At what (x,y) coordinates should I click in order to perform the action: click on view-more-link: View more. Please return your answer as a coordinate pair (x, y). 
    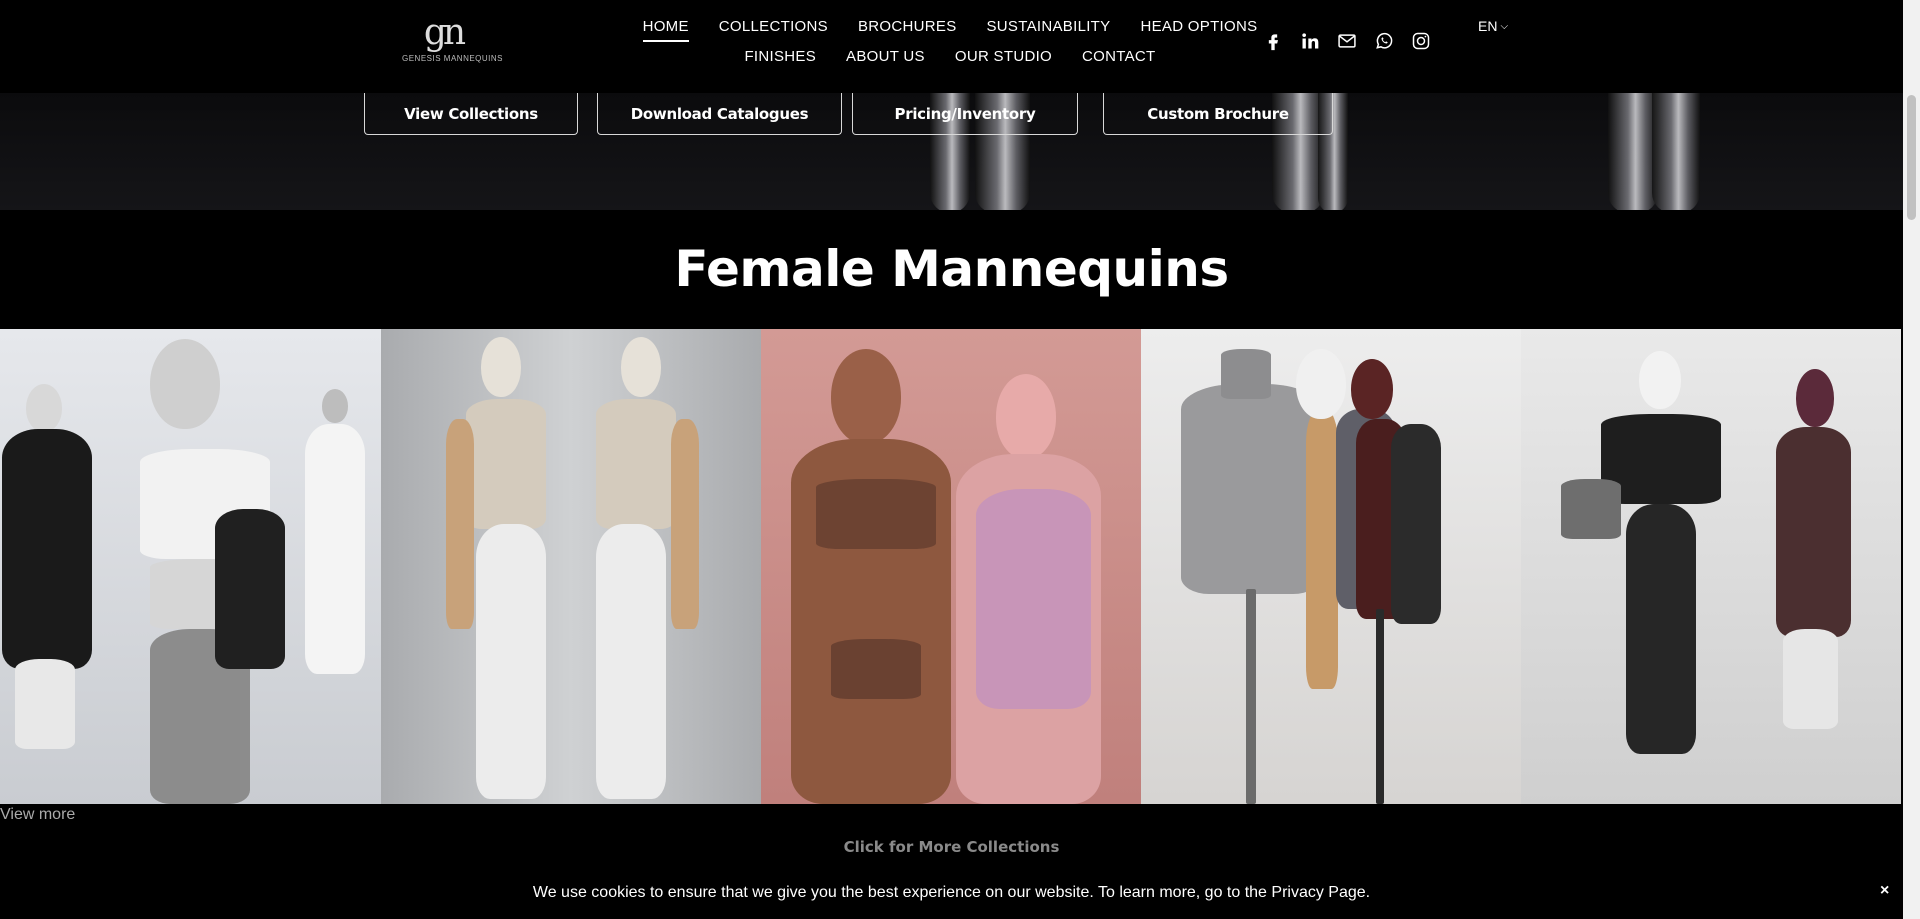
    Looking at the image, I should click on (37, 815).